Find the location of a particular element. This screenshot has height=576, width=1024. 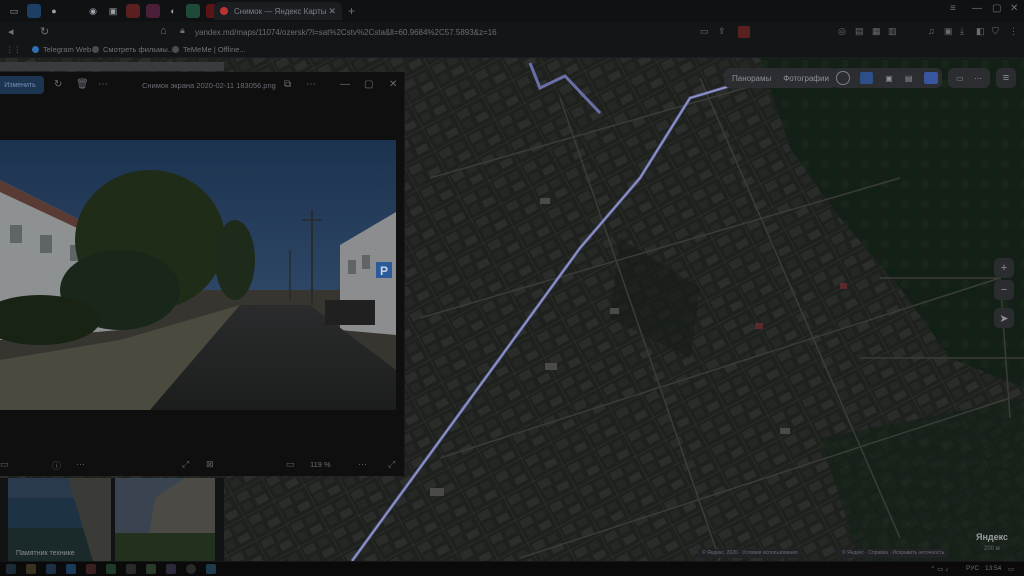

notifications-icon: ▭ is located at coordinates (1011, 569).